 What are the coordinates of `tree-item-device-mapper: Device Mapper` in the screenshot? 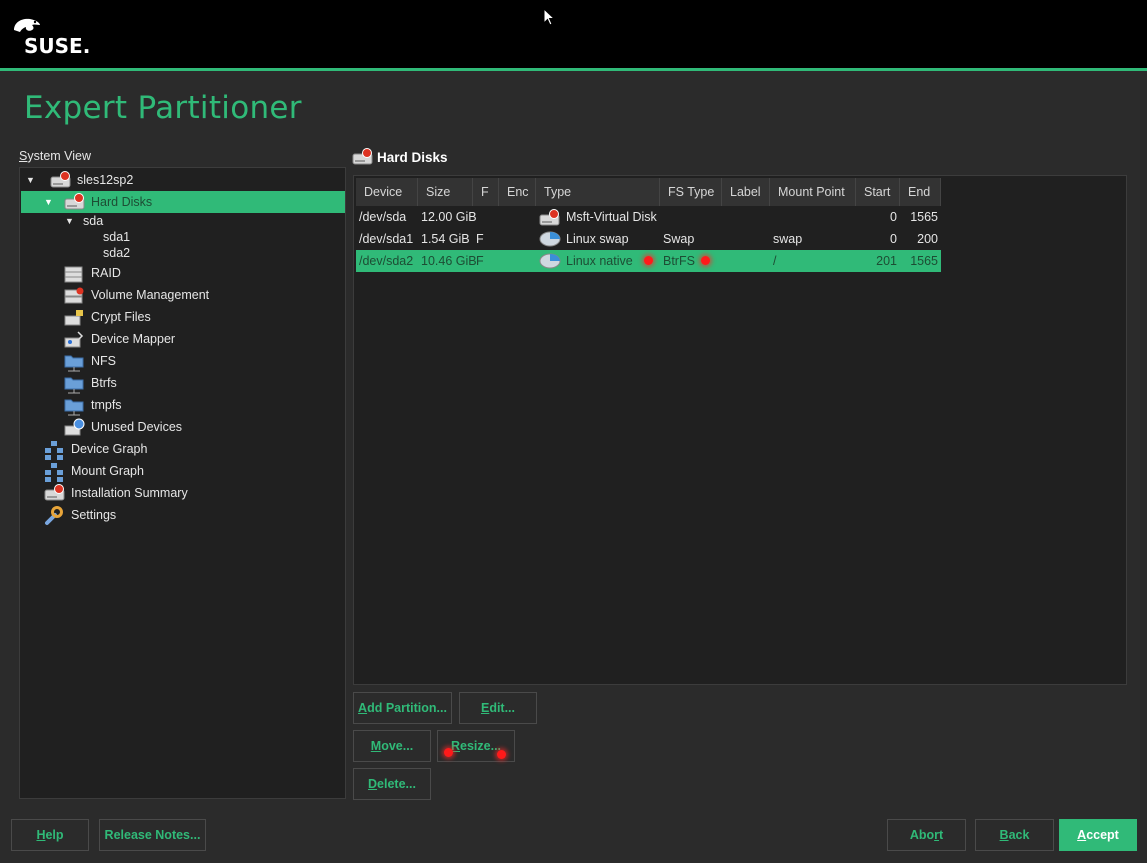 It's located at (119, 339).